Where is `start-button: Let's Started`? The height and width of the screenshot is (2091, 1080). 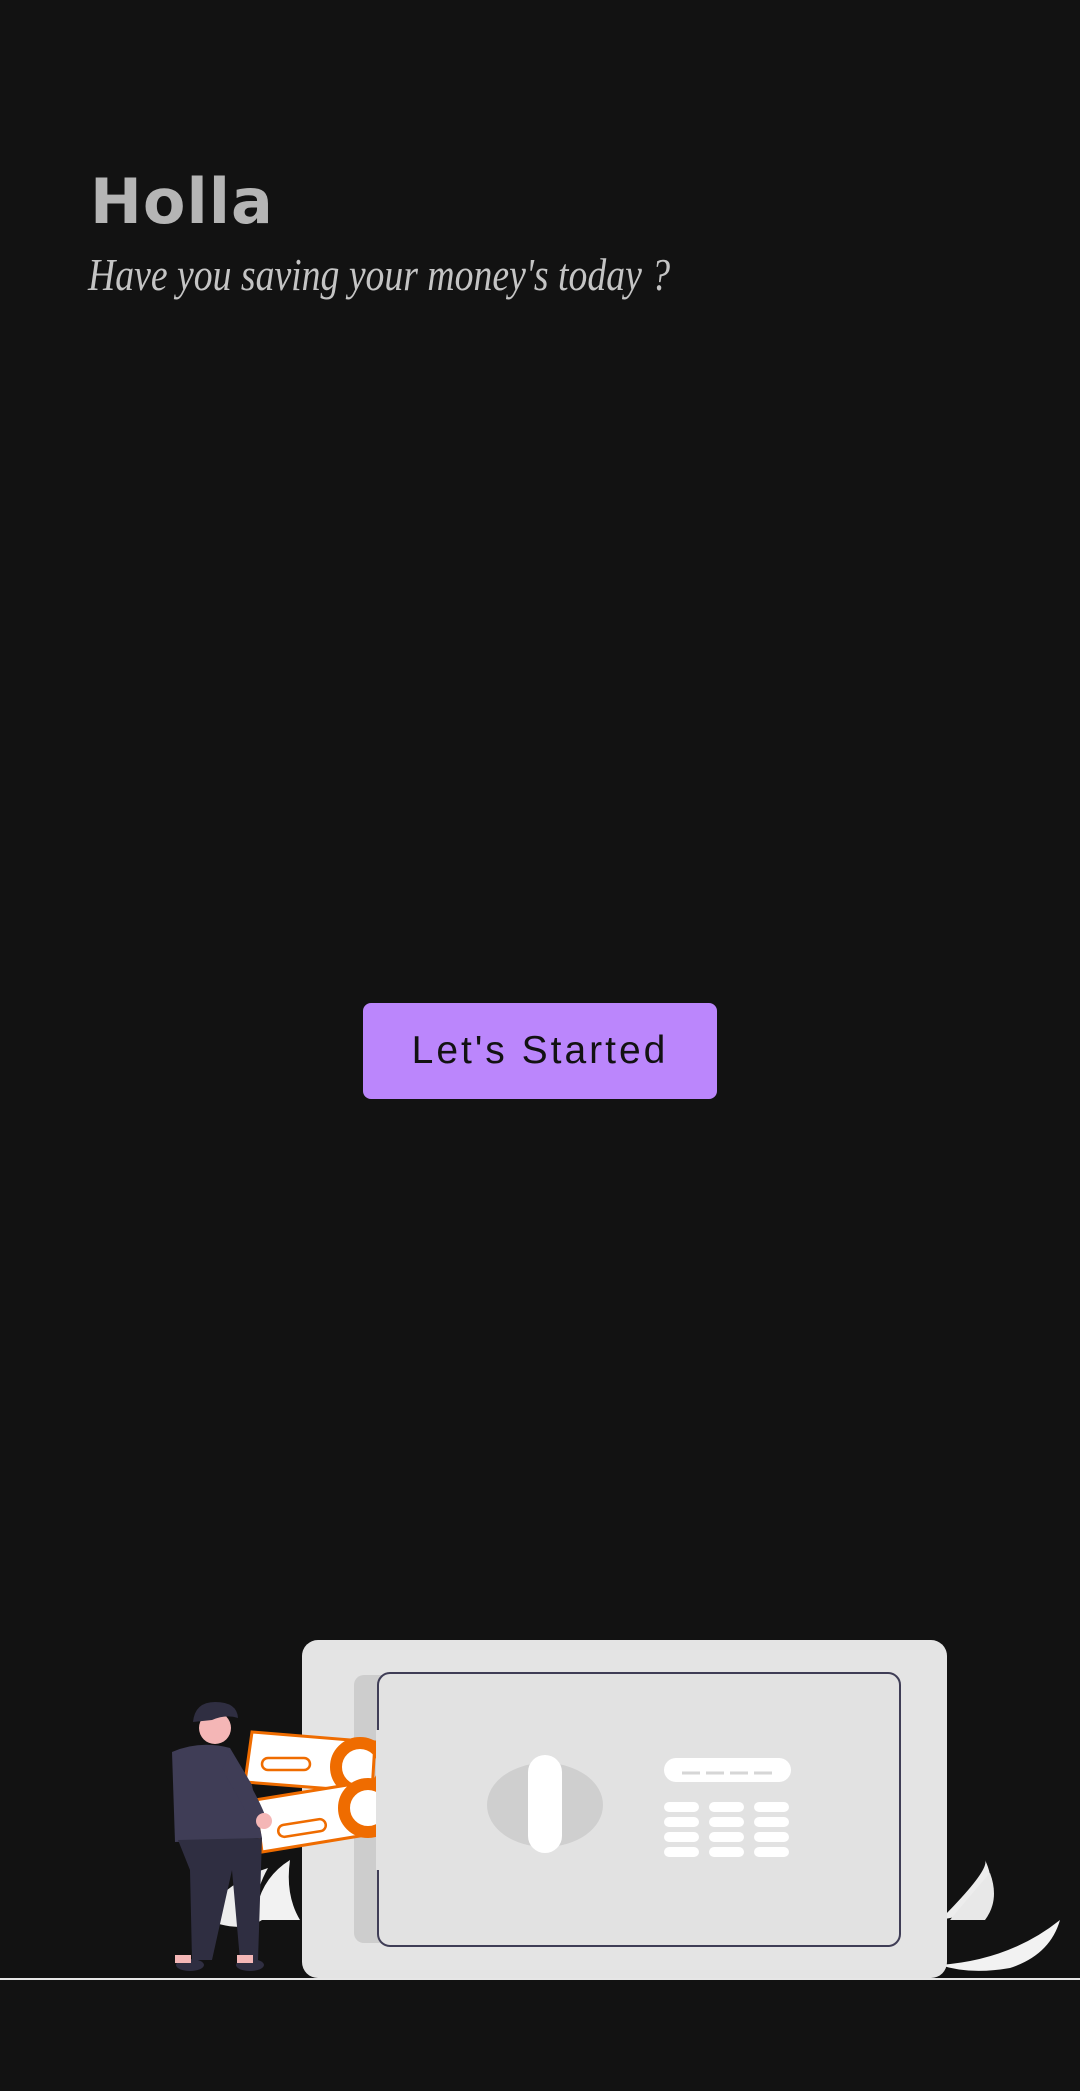
start-button: Let's Started is located at coordinates (540, 1051).